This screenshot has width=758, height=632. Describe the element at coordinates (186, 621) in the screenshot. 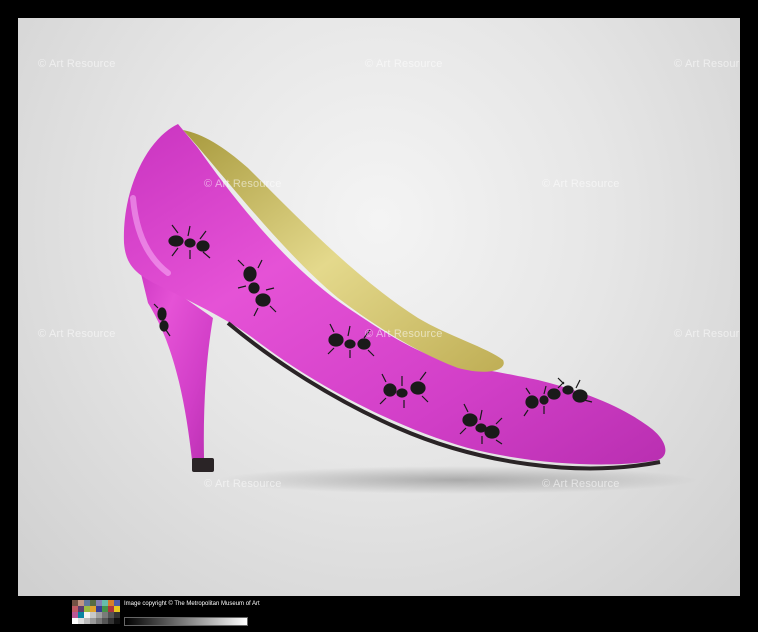

I see `grayscale-scale-bar` at that location.